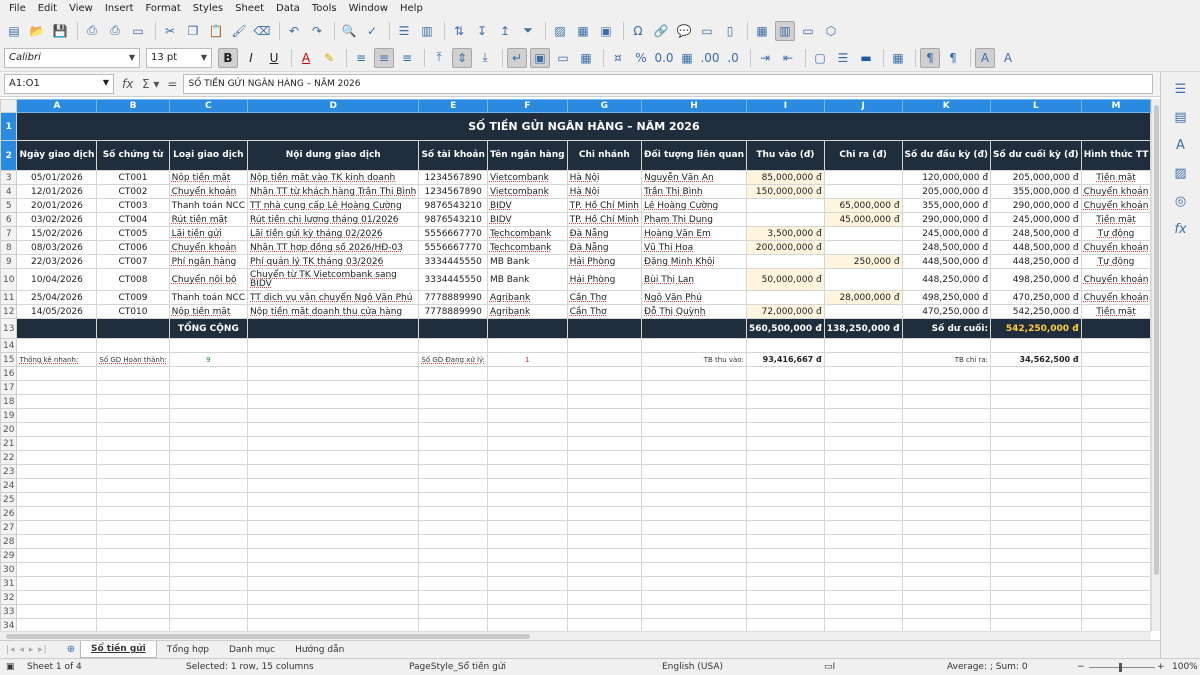  What do you see at coordinates (606, 31) in the screenshot?
I see `pivot-table-icon: ▣` at bounding box center [606, 31].